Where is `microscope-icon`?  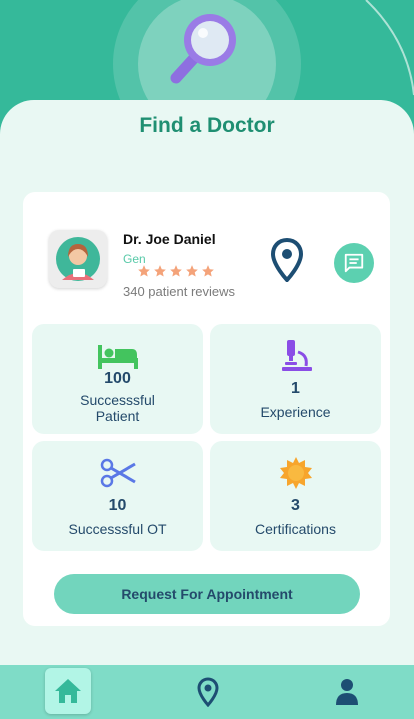 microscope-icon is located at coordinates (296, 355).